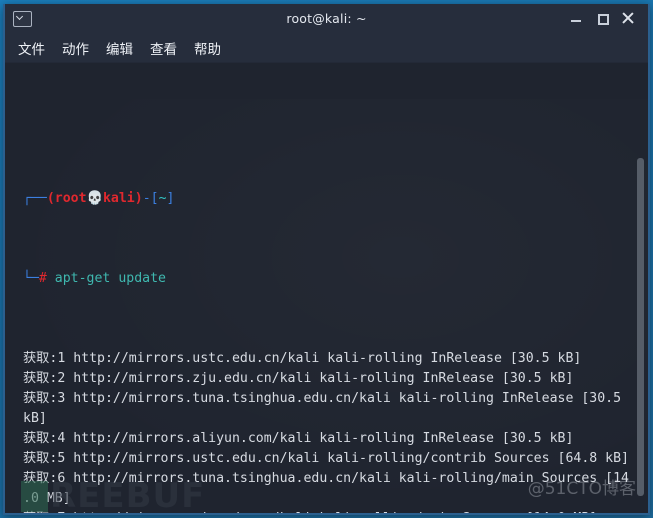 This screenshot has width=653, height=518. What do you see at coordinates (47, 498) in the screenshot?
I see `terminal-output-line: .0 MB]` at bounding box center [47, 498].